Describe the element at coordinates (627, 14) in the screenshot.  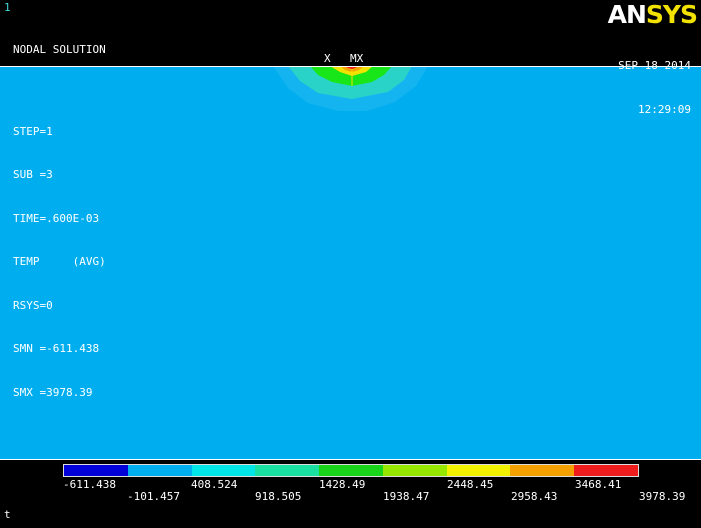
I see `ansys-logo-an: AN` at that location.